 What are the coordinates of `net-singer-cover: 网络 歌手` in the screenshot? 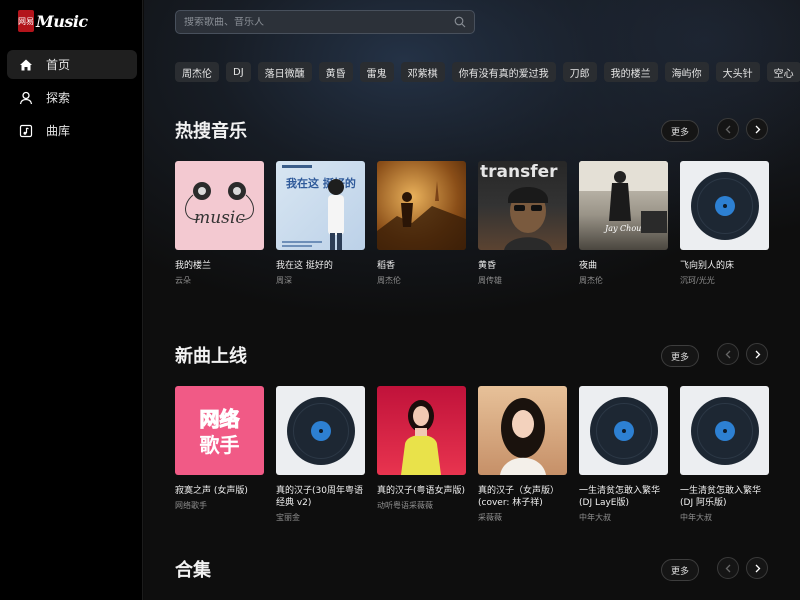 It's located at (219, 430).